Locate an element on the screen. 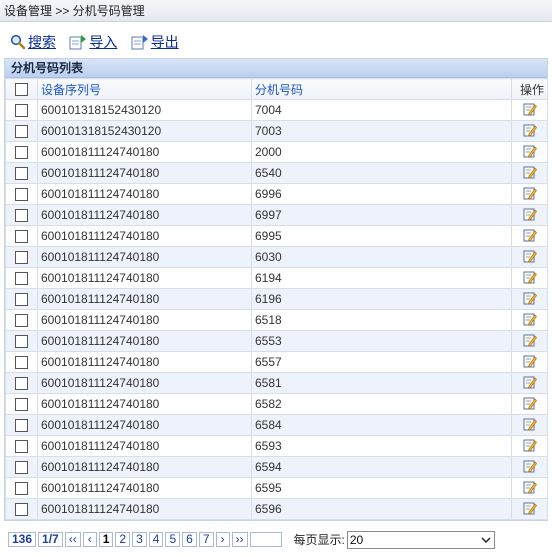  pagination: 136 1/7 ‹‹ ‹ 1 2 3 4 5 6 7 › ›› 每页显示: 20 is located at coordinates (251, 539).